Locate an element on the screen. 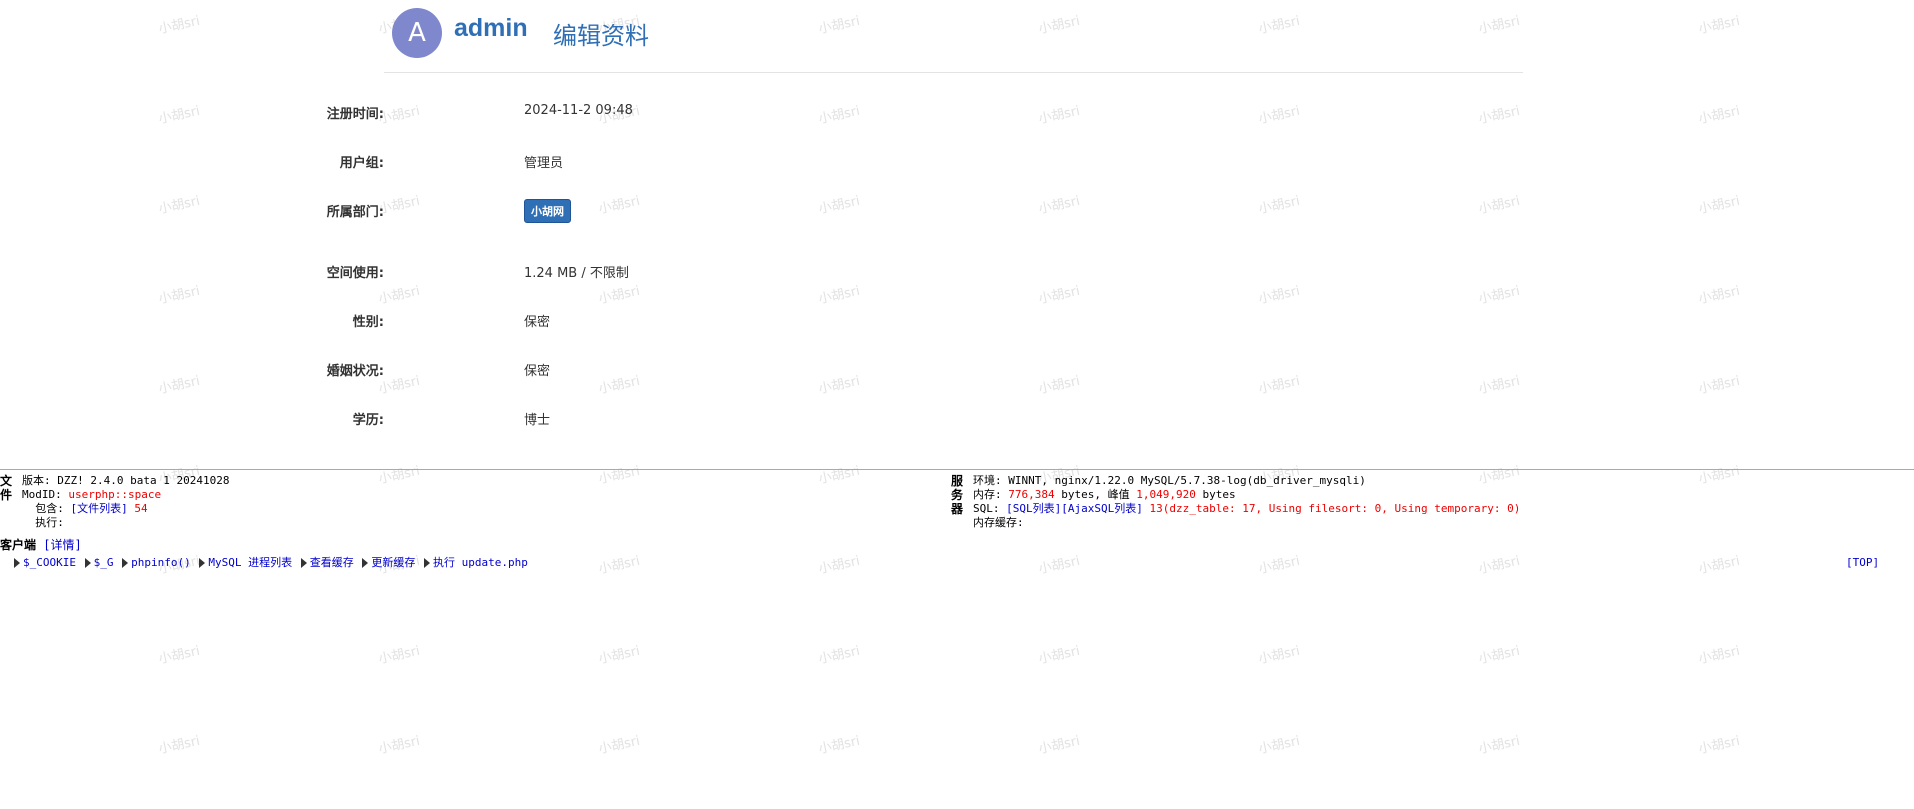  modid-value: userphp::space is located at coordinates (115, 494).